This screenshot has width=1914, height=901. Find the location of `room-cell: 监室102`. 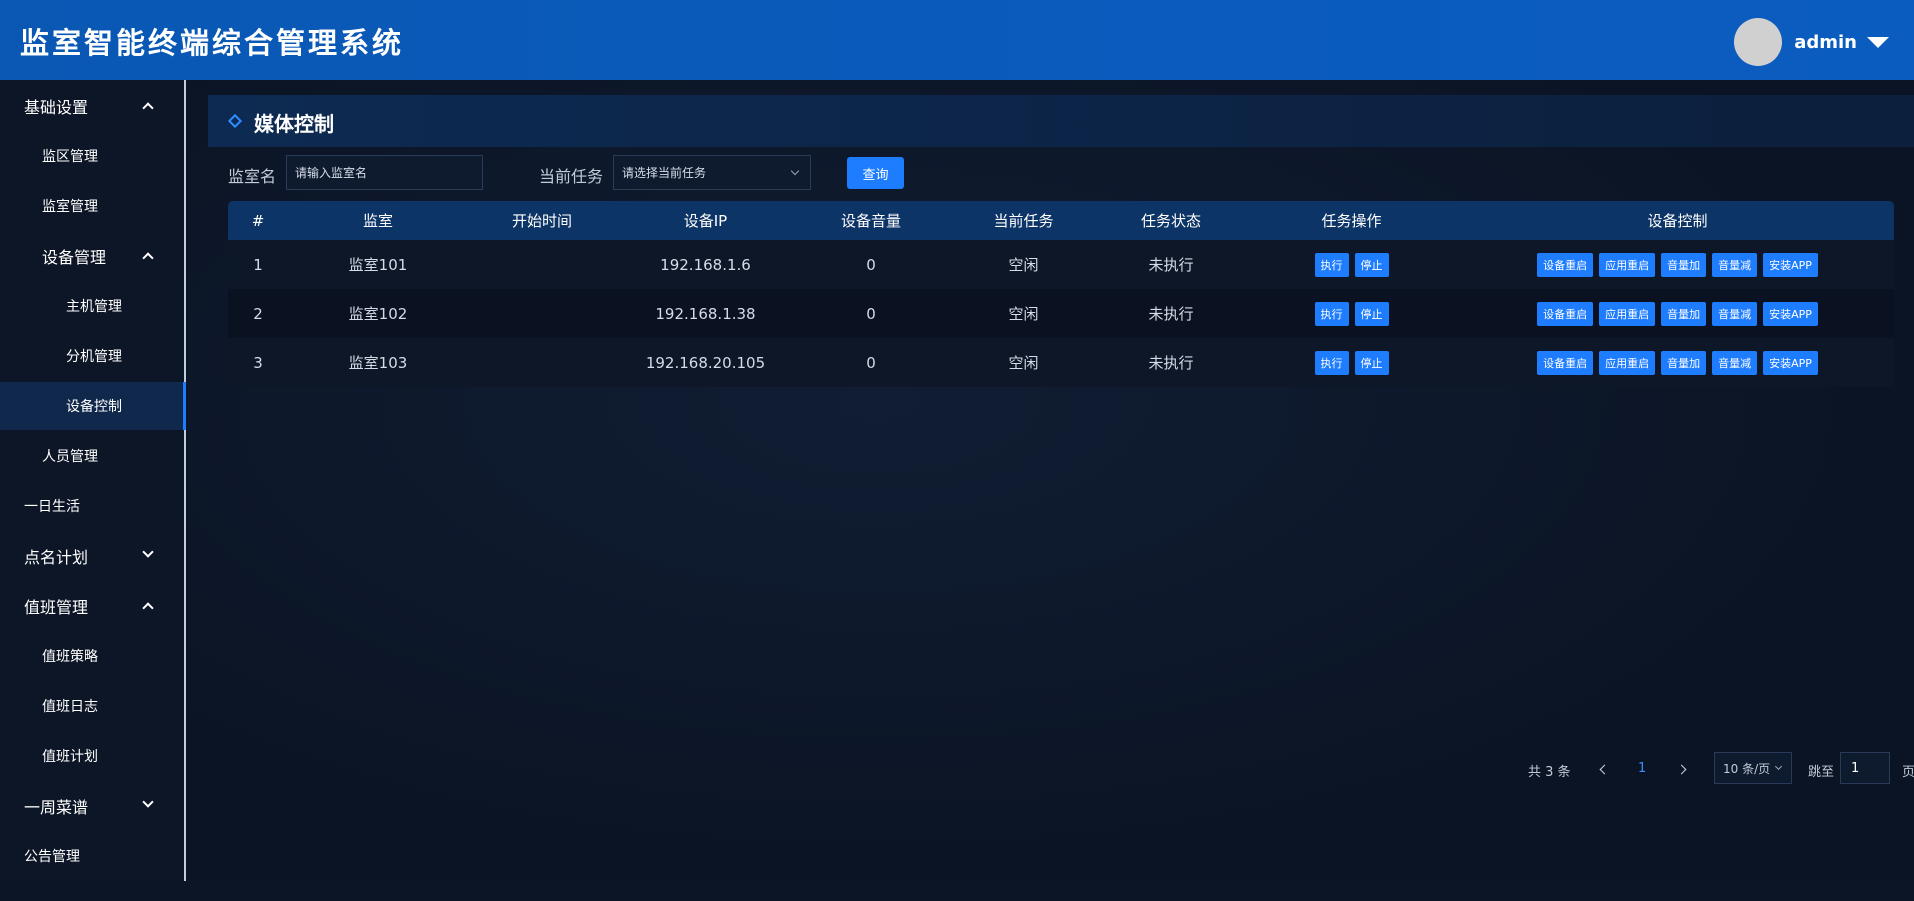

room-cell: 监室102 is located at coordinates (378, 314).